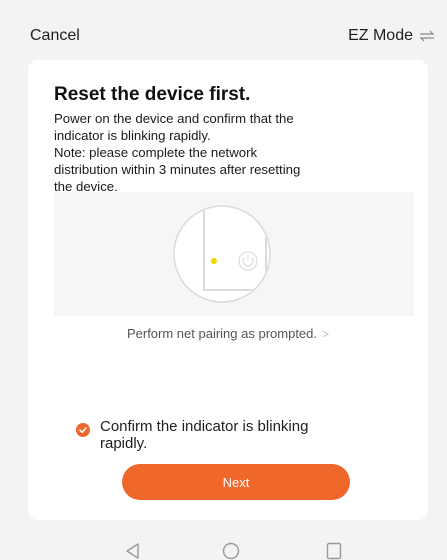  I want to click on mode-switch-button: EZ Mode, so click(391, 36).